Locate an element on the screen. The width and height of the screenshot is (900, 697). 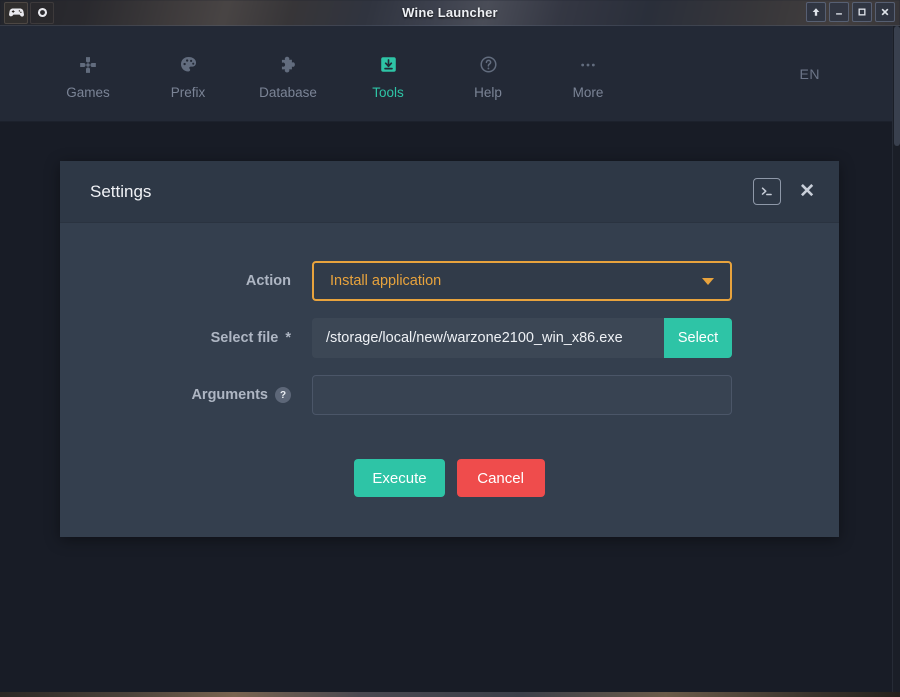
nav-item-help: Help is located at coordinates (488, 74).